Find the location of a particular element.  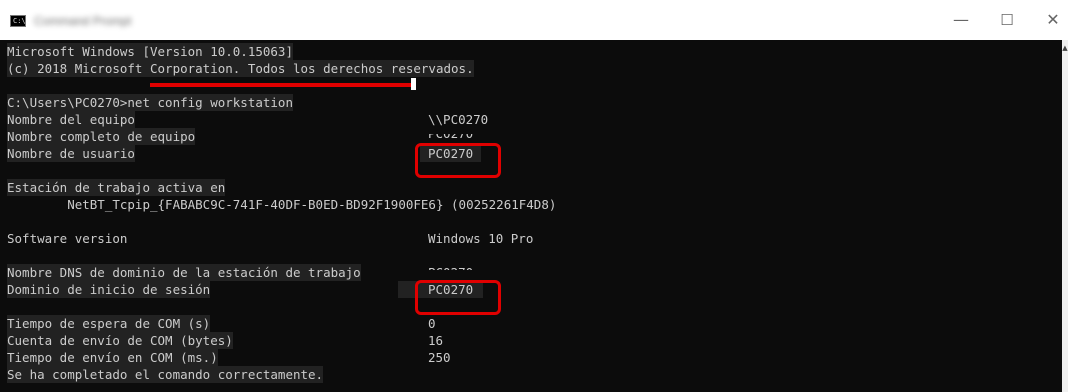

redaction-line-cap is located at coordinates (413, 84).